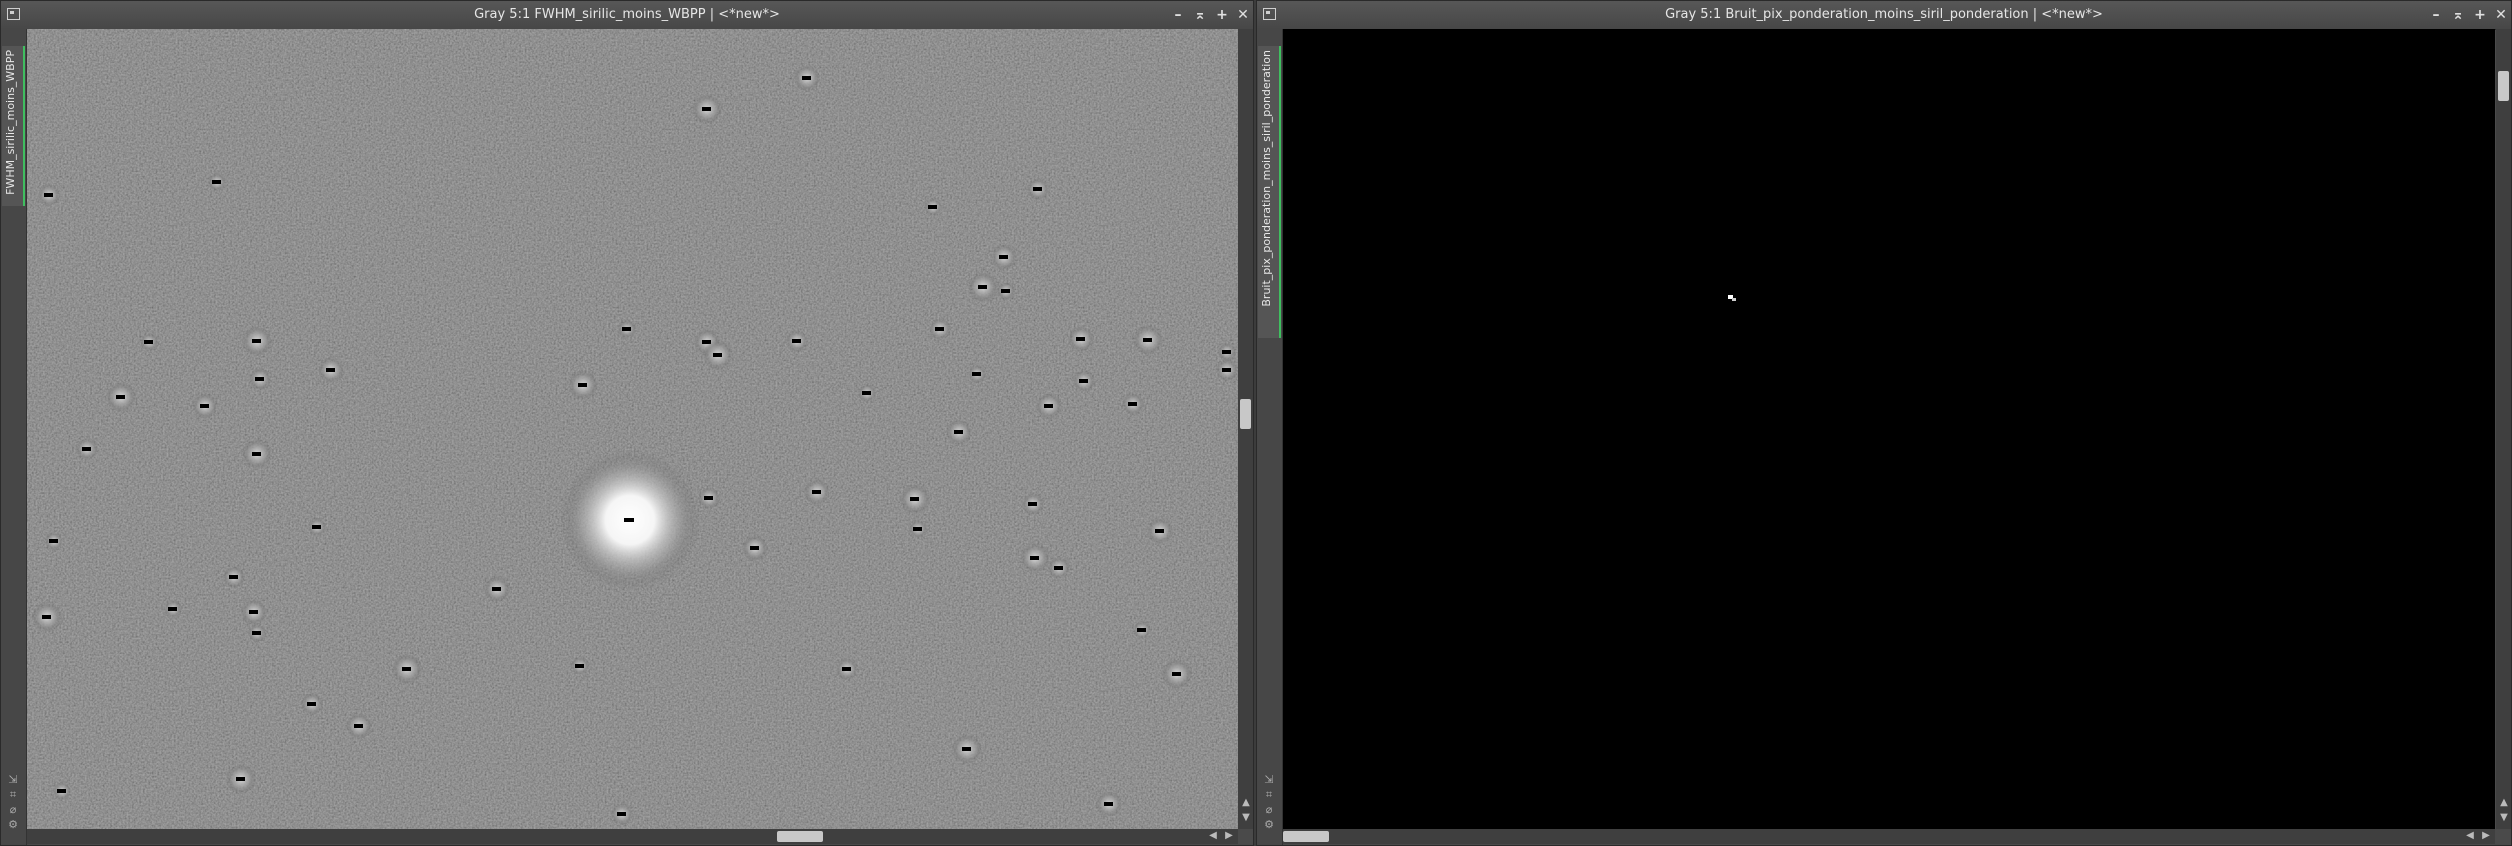  What do you see at coordinates (1734, 299) in the screenshot?
I see `bright-pixel` at bounding box center [1734, 299].